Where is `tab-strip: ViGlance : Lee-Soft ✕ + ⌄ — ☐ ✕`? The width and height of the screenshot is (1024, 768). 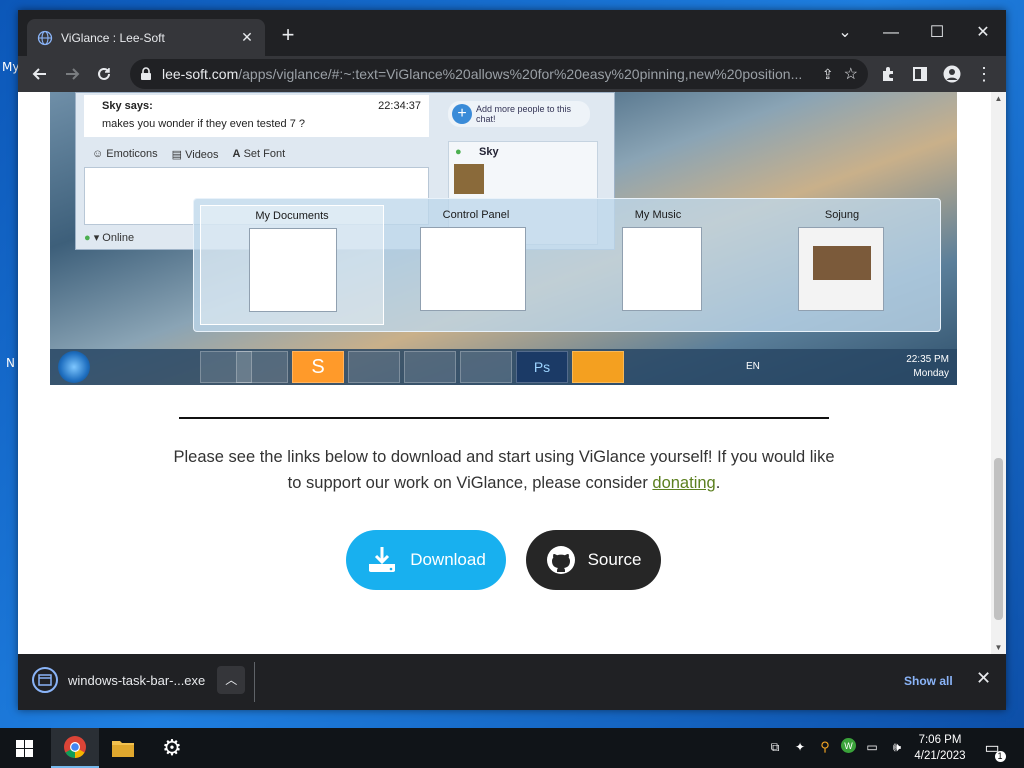
tab-strip: ViGlance : Lee-Soft ✕ + ⌄ — ☐ ✕ is located at coordinates (512, 33).